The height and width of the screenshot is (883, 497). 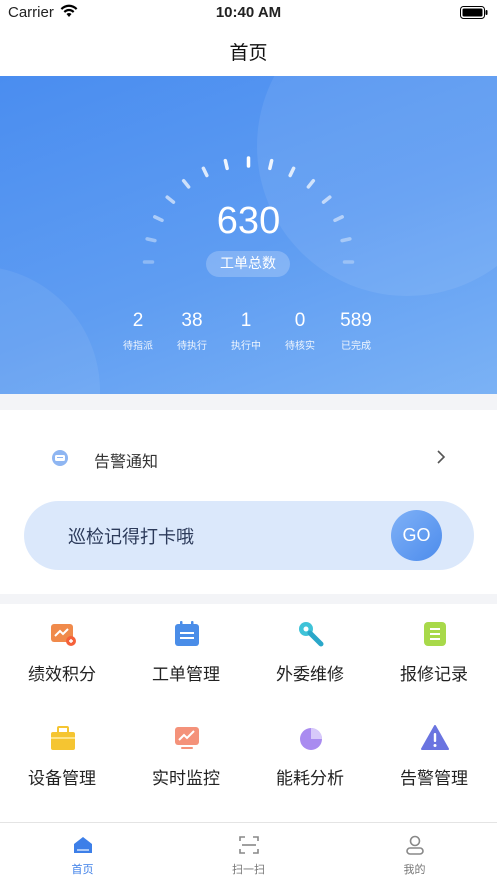 What do you see at coordinates (434, 675) in the screenshot?
I see `feature-label: 报修记录` at bounding box center [434, 675].